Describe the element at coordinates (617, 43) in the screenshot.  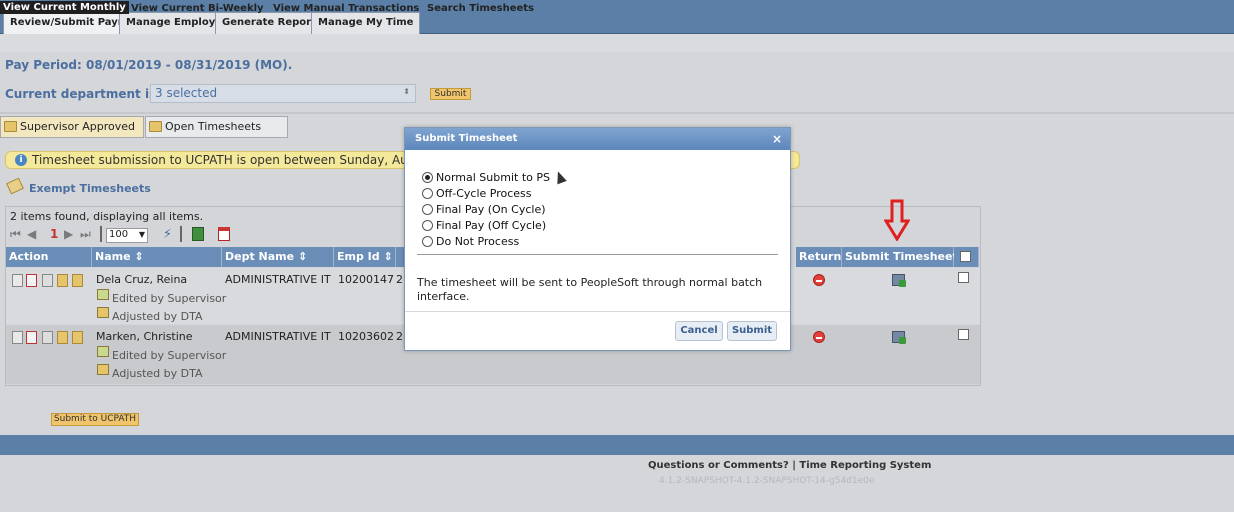
I see `sub-navigation` at that location.